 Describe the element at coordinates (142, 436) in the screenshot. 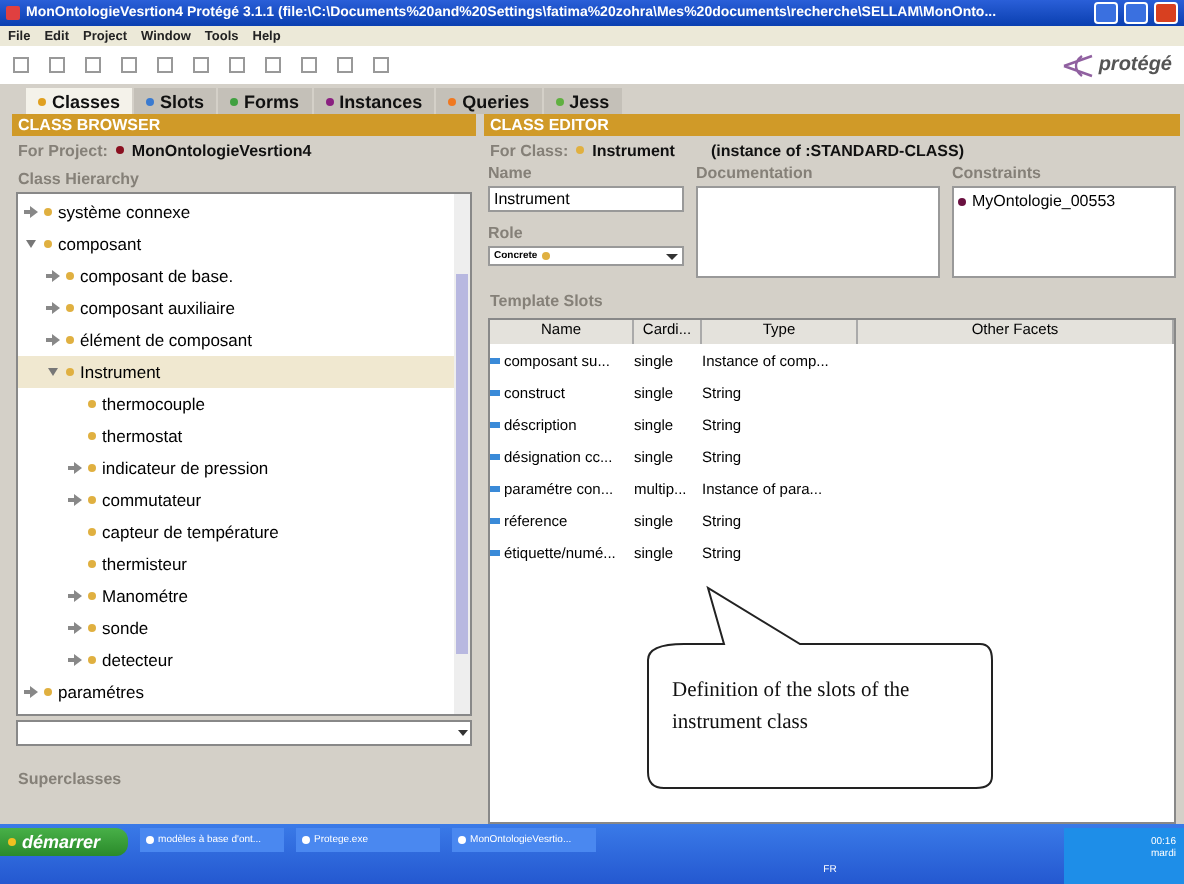

I see `tree-label: thermostat` at that location.